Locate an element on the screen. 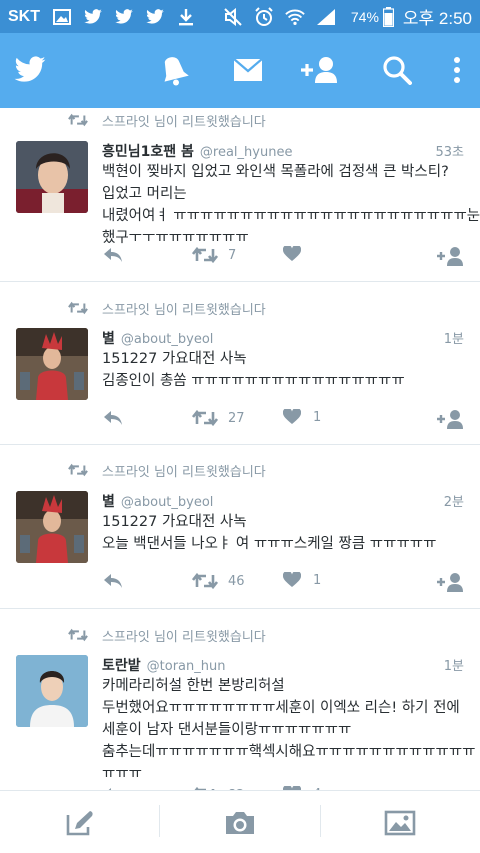 This screenshot has width=480, height=853. retweet-button: 27 is located at coordinates (218, 418).